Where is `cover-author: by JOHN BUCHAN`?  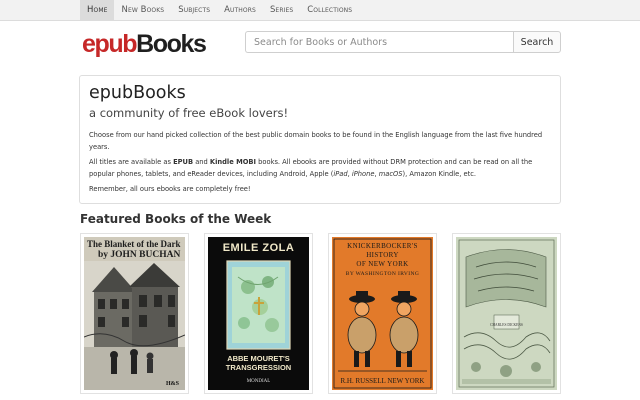
cover-author: by JOHN BUCHAN is located at coordinates (139, 255).